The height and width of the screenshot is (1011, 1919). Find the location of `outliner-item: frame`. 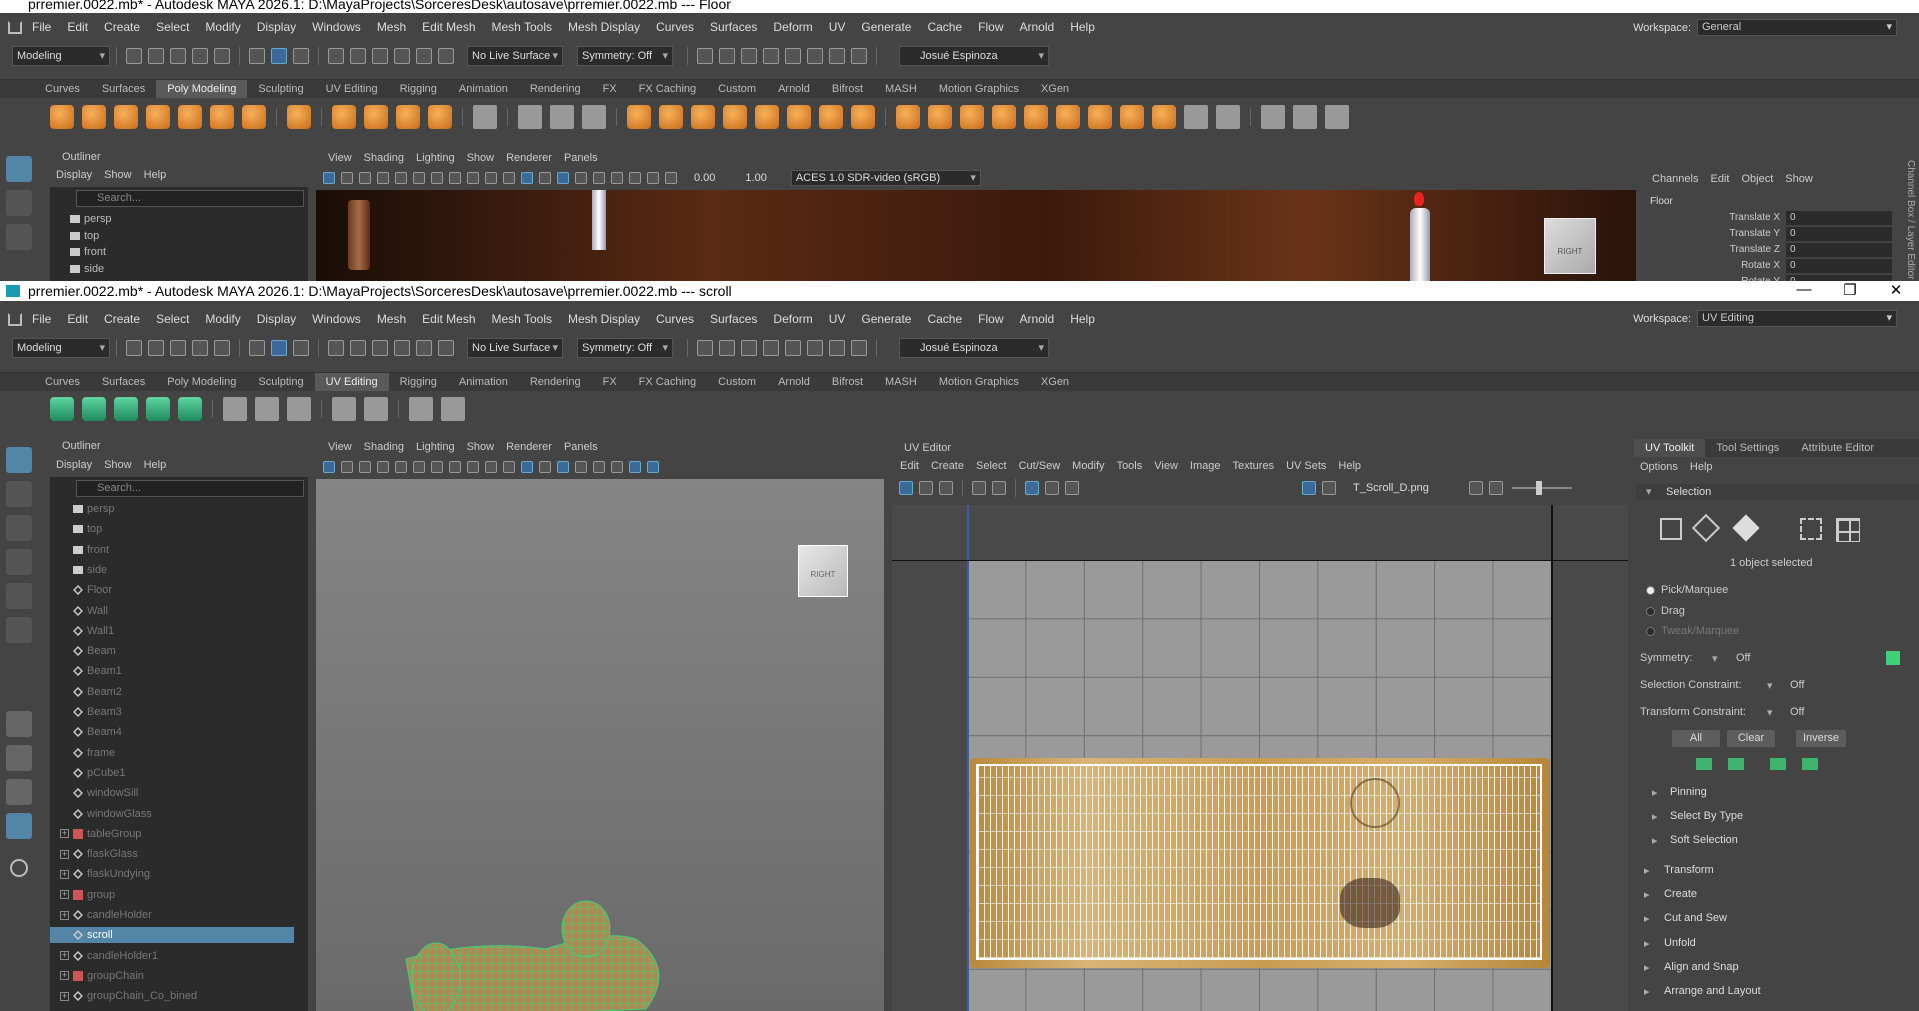

outliner-item: frame is located at coordinates (172, 753).